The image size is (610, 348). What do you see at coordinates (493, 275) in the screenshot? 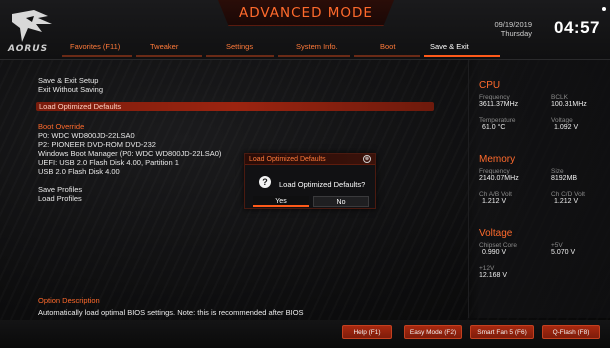
I see `plus12v-value: 12.168 V` at bounding box center [493, 275].